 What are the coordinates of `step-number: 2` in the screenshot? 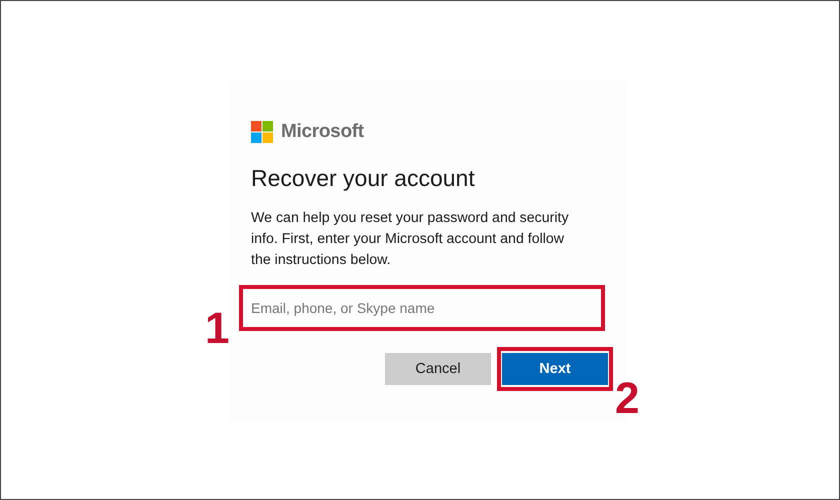 It's located at (627, 399).